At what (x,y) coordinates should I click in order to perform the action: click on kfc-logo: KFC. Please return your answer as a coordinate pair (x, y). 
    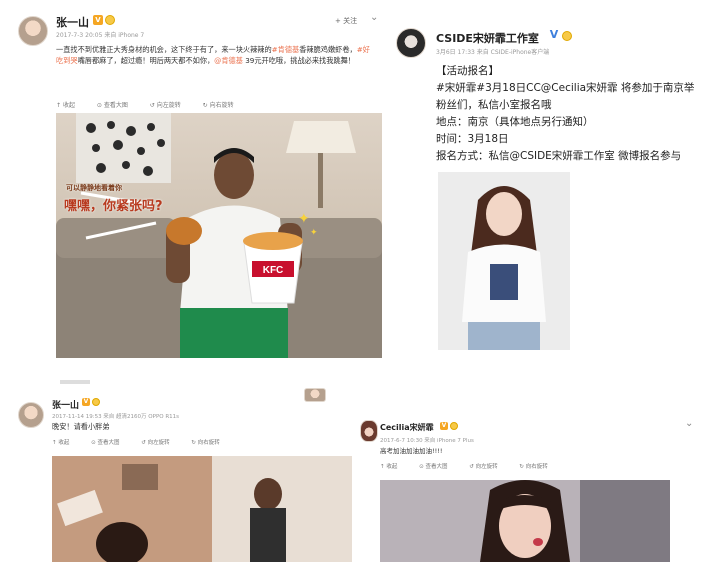
    Looking at the image, I should click on (273, 270).